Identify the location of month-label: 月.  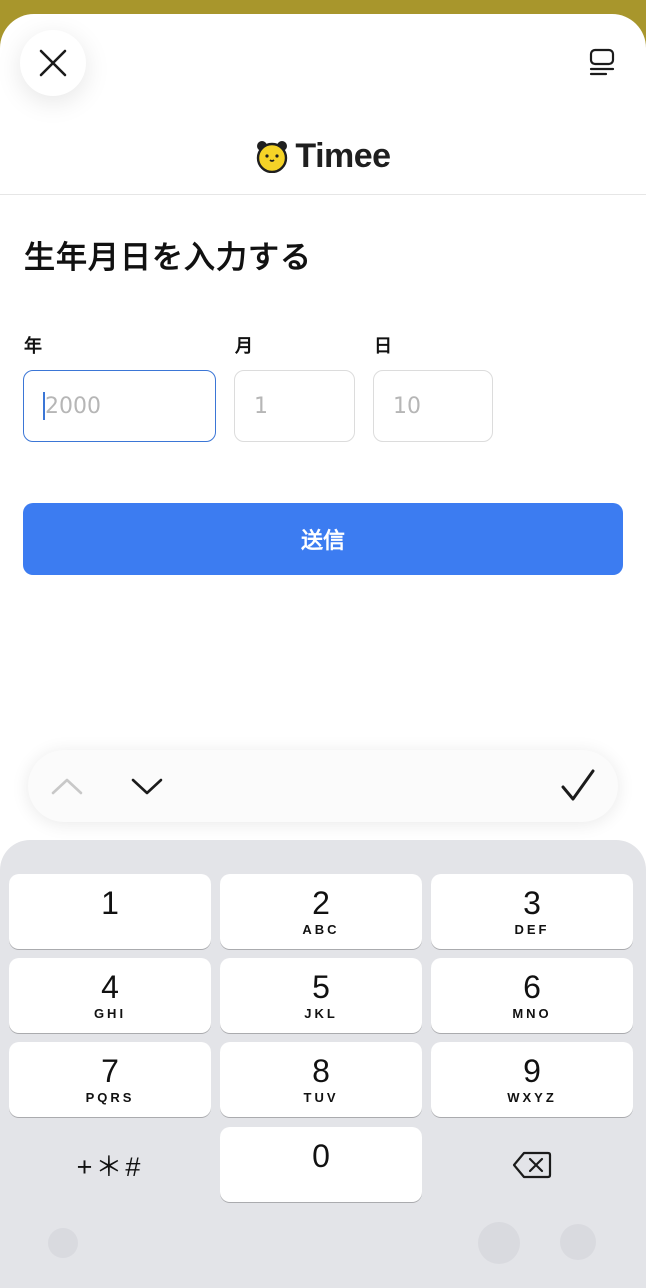
(244, 346).